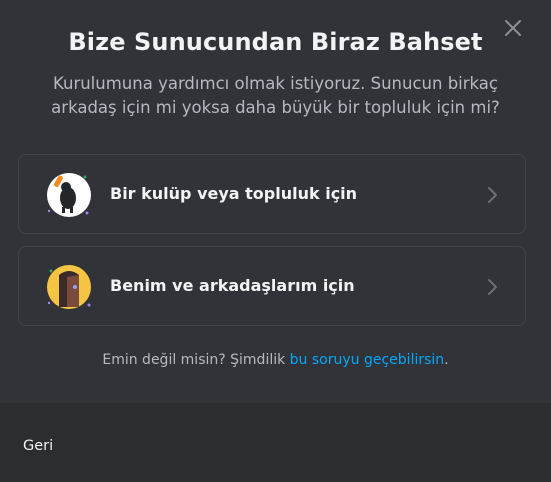 The width and height of the screenshot is (551, 482). Describe the element at coordinates (196, 360) in the screenshot. I see `hint-text: Emin değil misin? Şimdilik` at that location.